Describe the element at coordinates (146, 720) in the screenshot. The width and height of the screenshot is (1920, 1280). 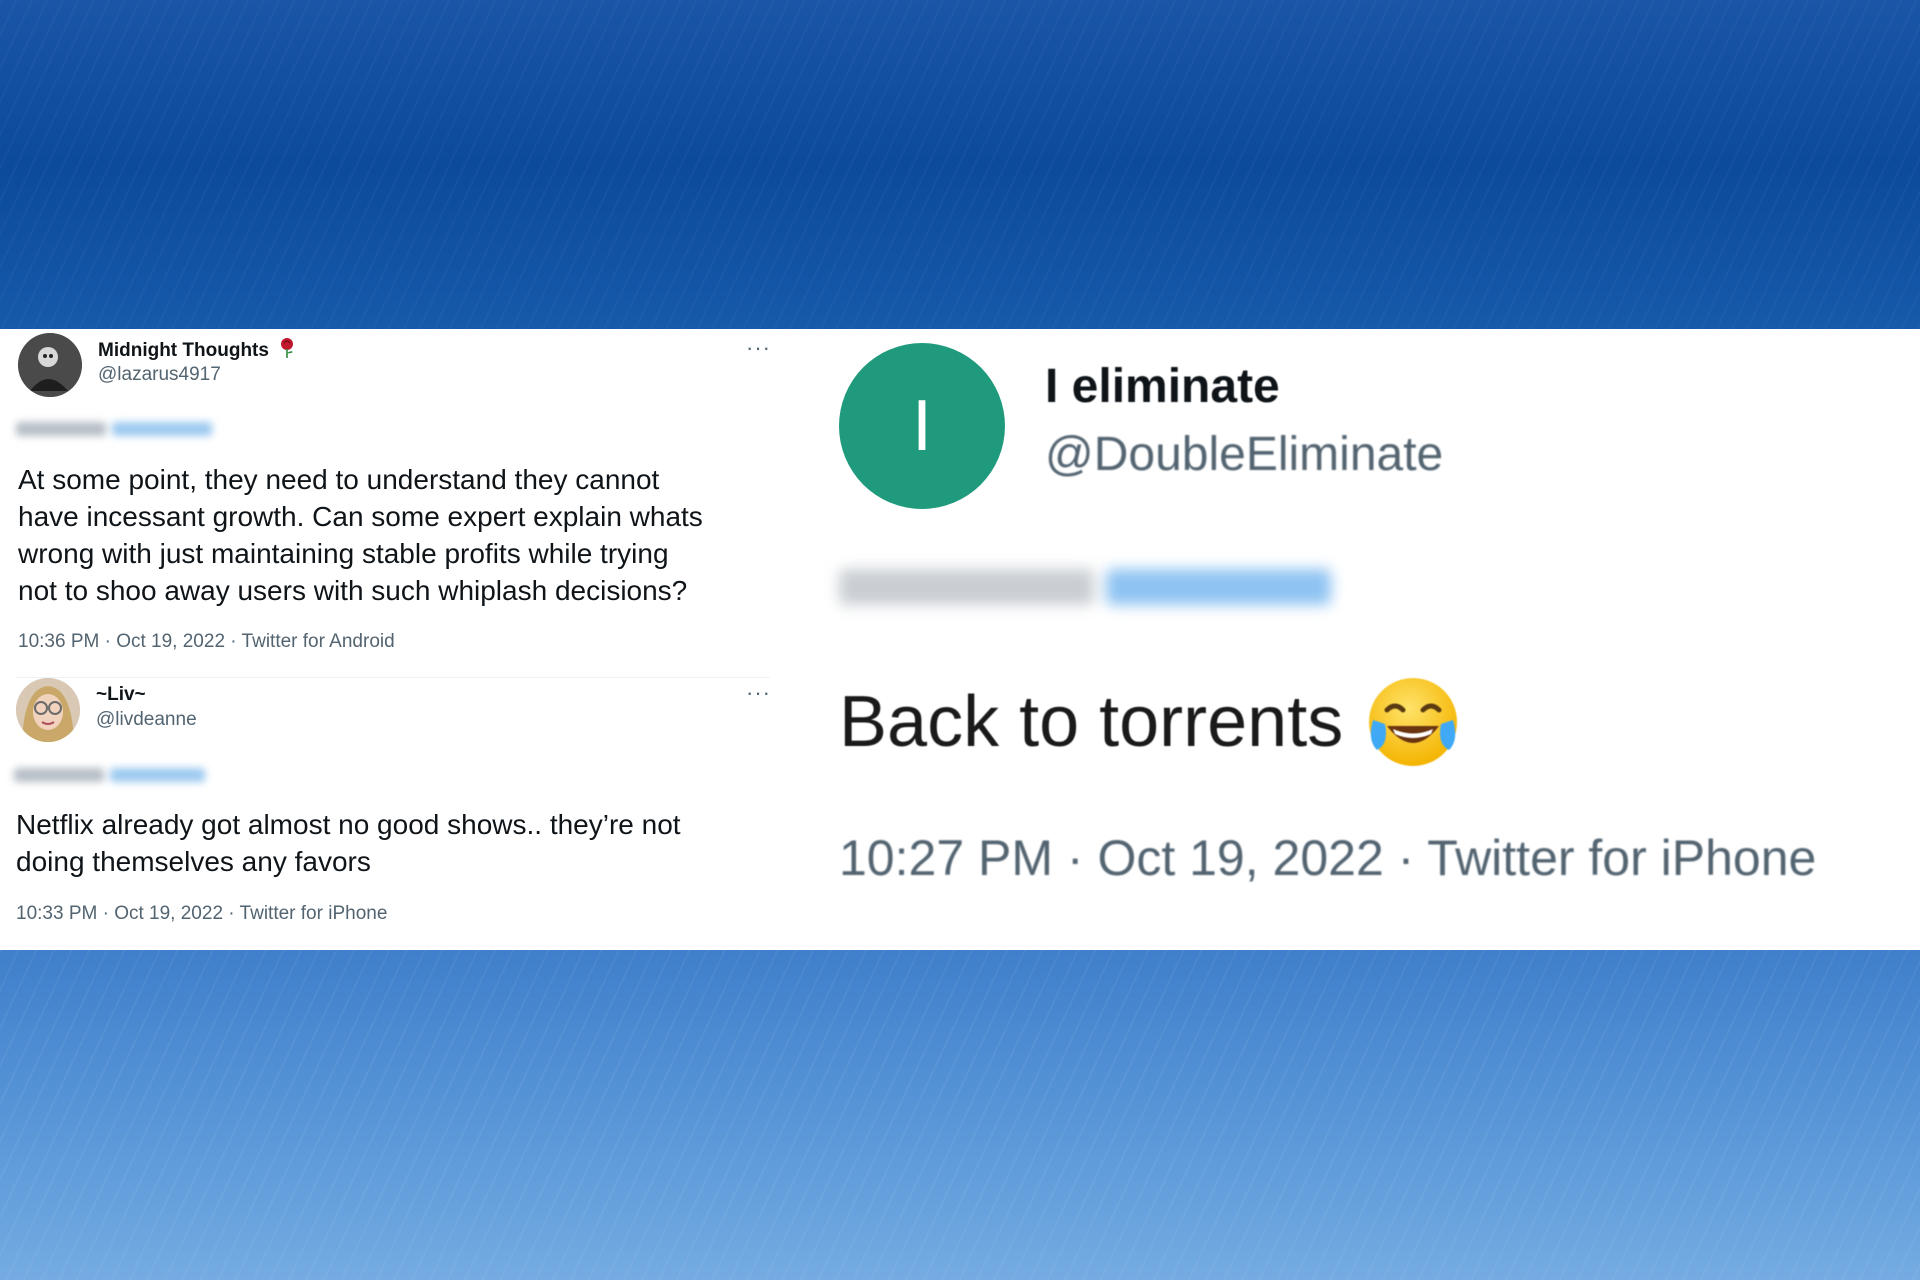
I see `user-handle: @livdeanne` at that location.